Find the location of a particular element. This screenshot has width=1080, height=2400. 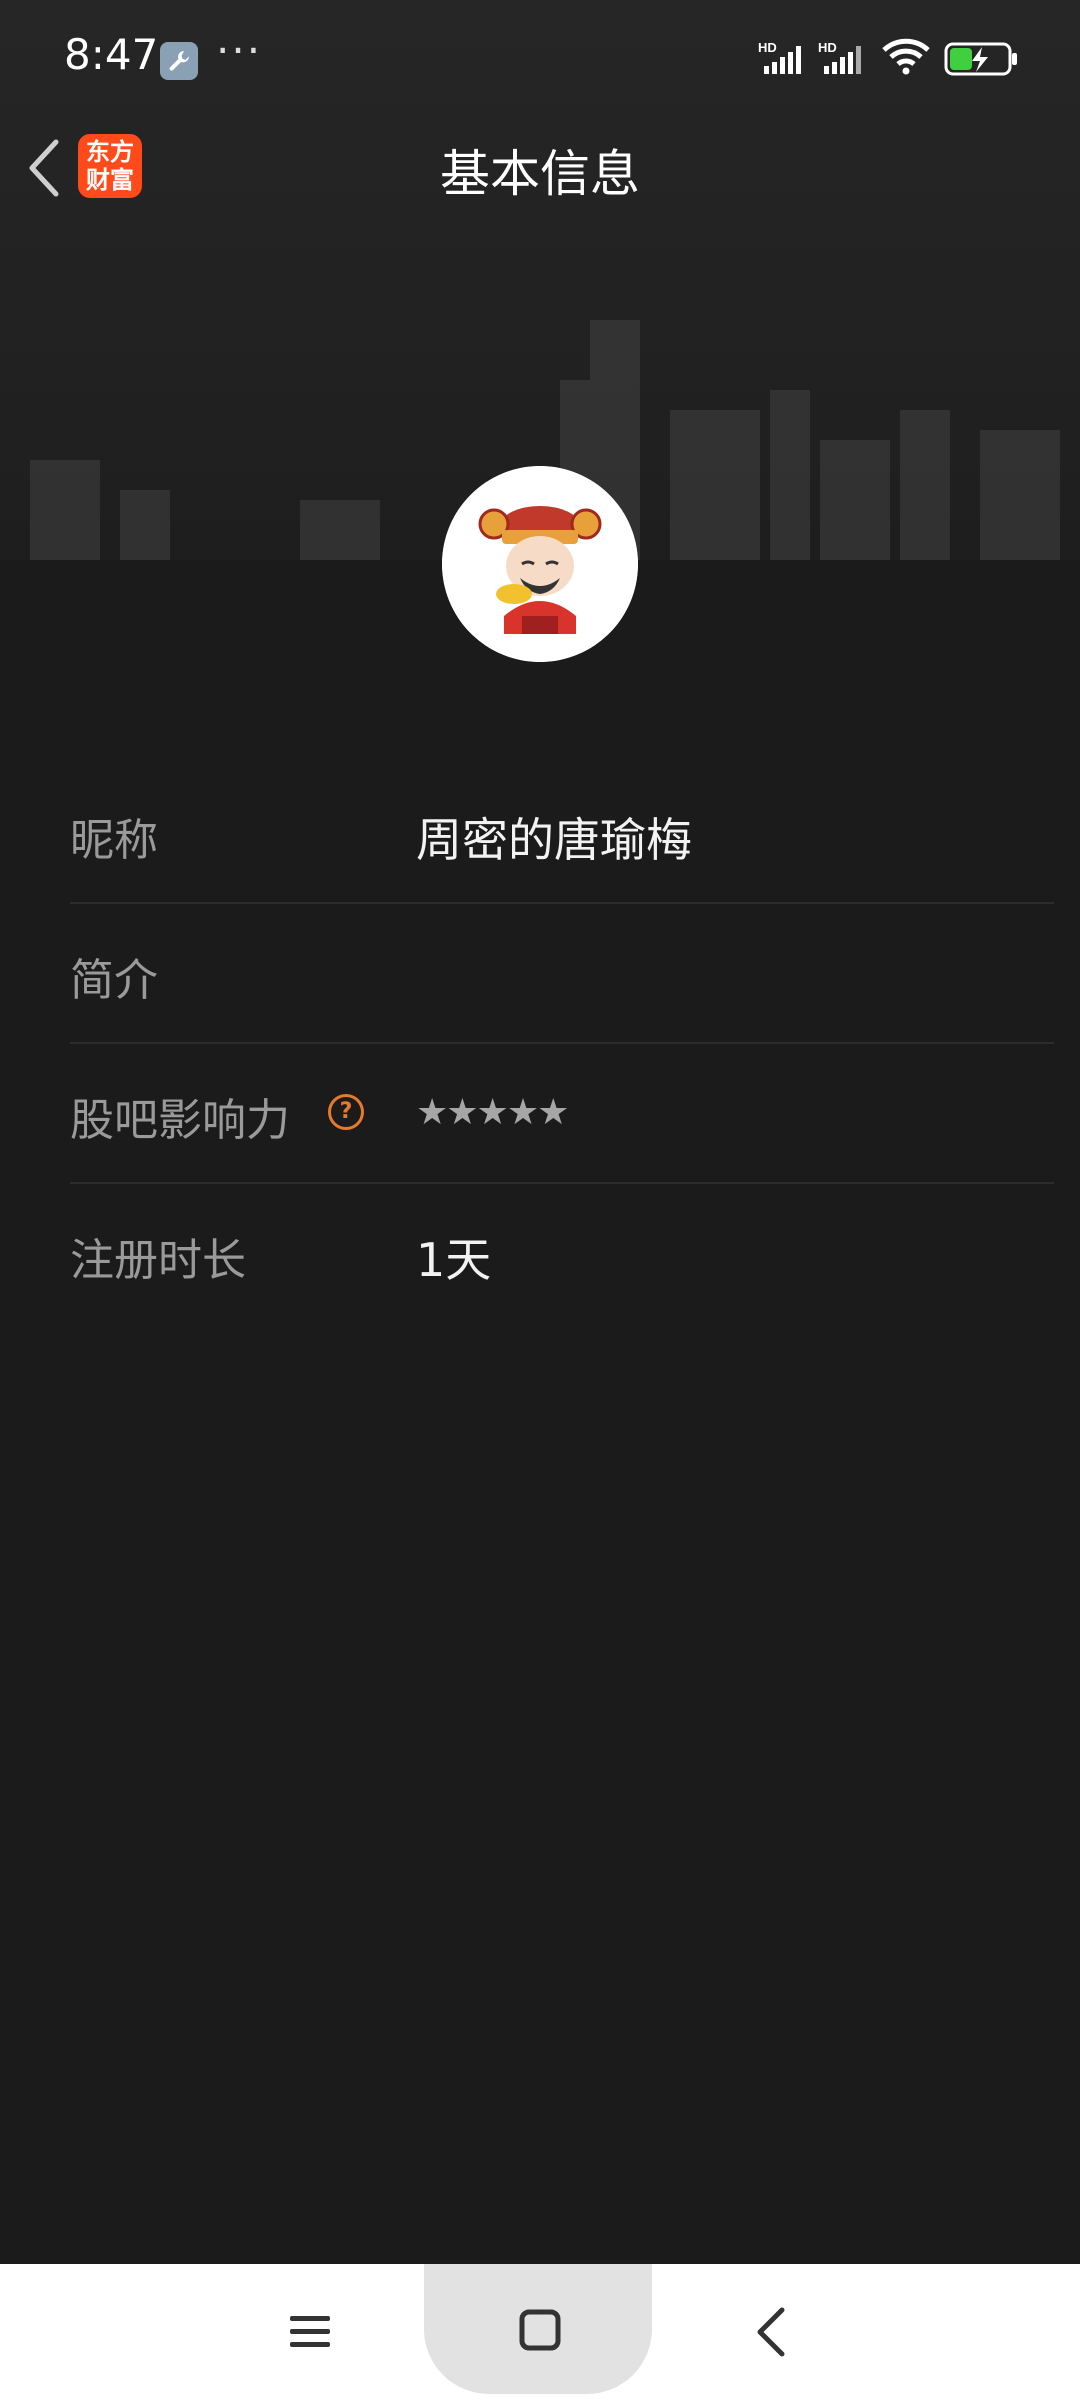

avatar is located at coordinates (540, 564).